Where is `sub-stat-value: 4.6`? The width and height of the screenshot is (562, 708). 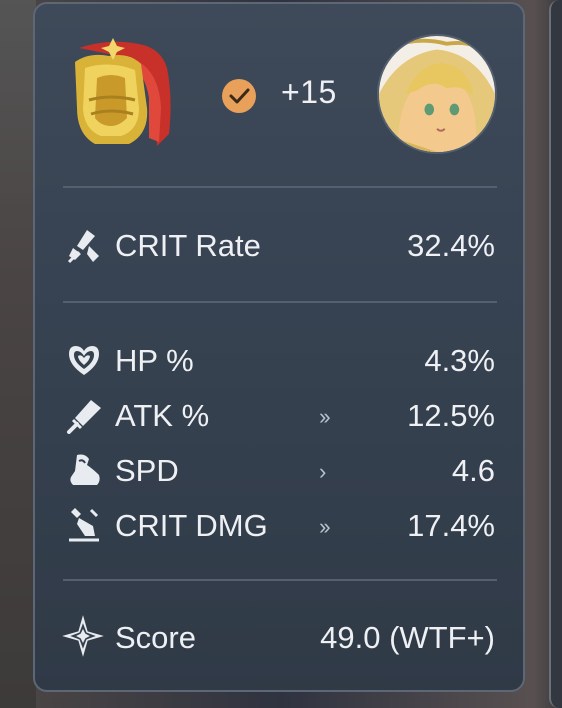
sub-stat-value: 4.6 is located at coordinates (473, 470).